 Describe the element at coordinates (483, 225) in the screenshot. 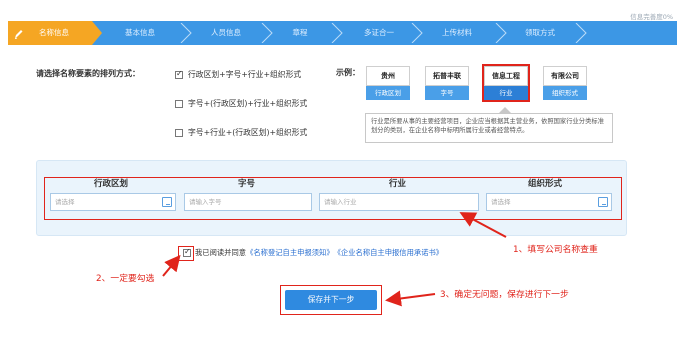

I see `arrow-to-fields` at that location.